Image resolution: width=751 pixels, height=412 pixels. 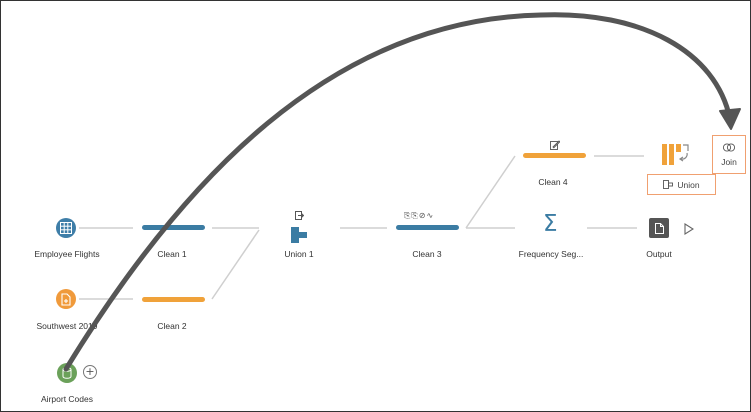 What do you see at coordinates (553, 182) in the screenshot?
I see `clean-4-label: Clean 4` at bounding box center [553, 182].